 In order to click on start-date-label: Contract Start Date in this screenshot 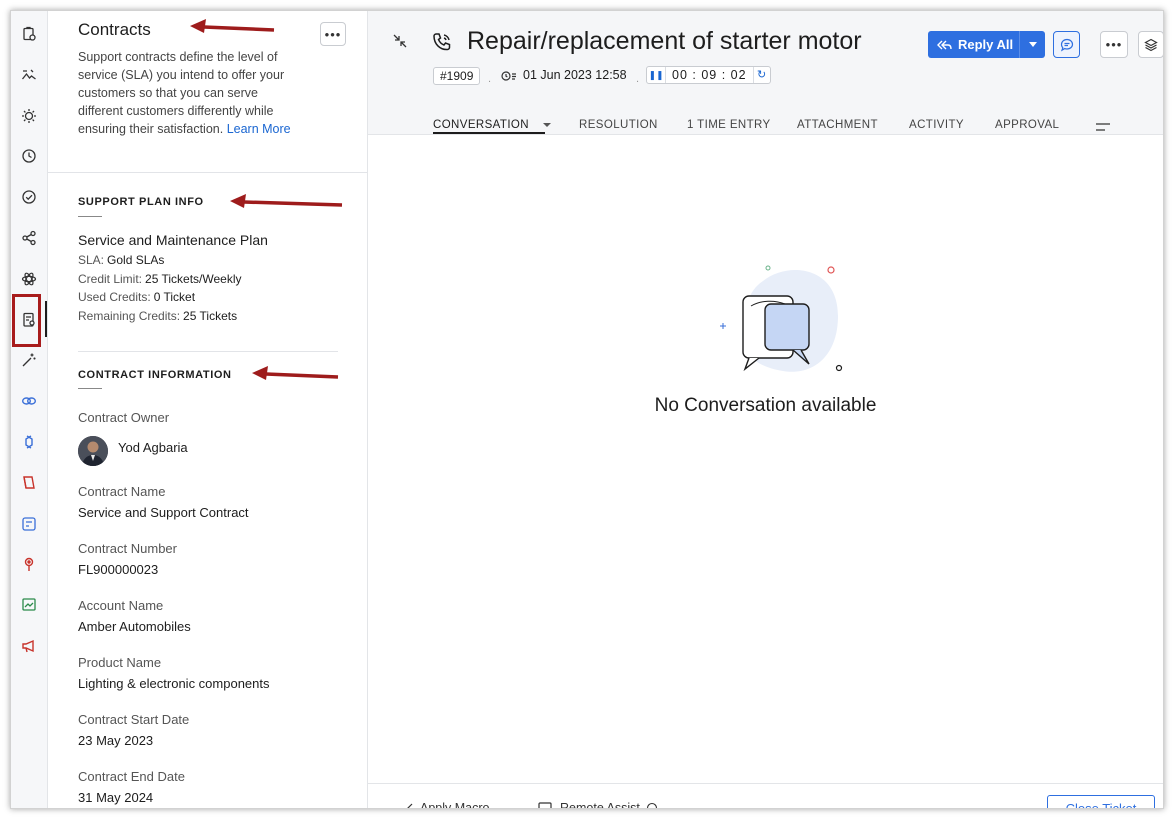, I will do `click(134, 719)`.